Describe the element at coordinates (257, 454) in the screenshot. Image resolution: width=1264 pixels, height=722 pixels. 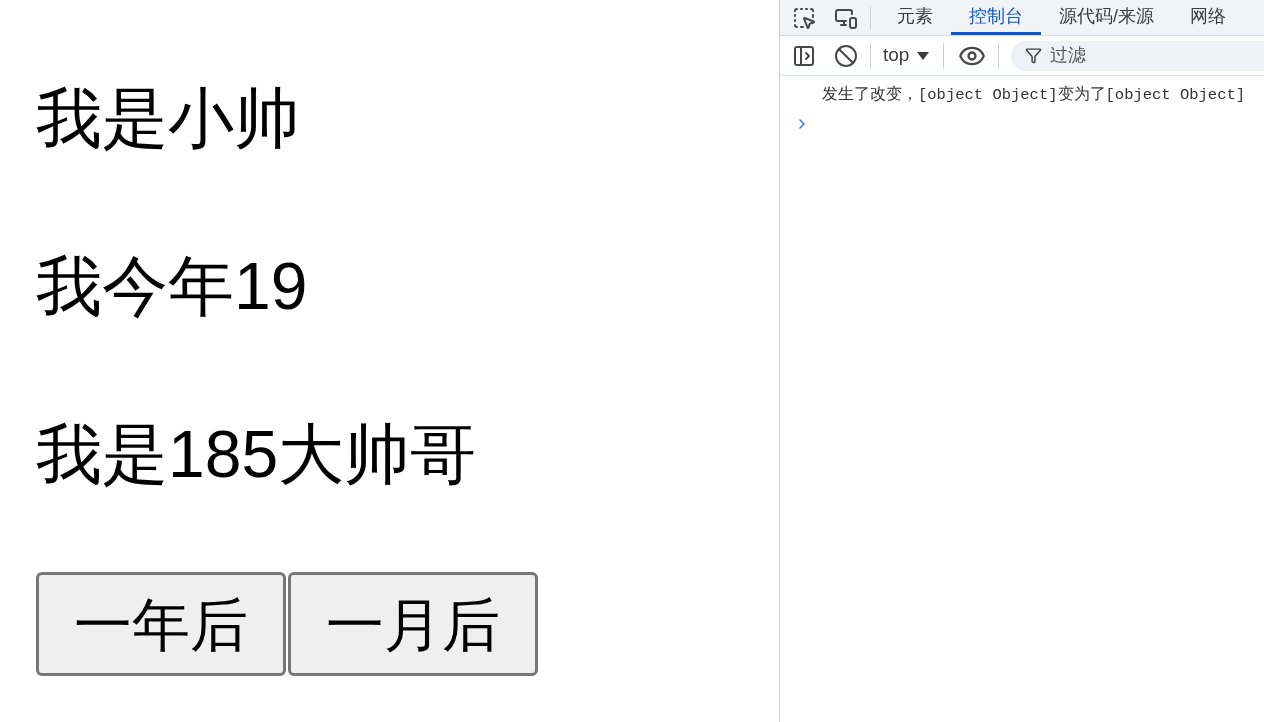
I see `heading: 我是185大帅哥` at that location.